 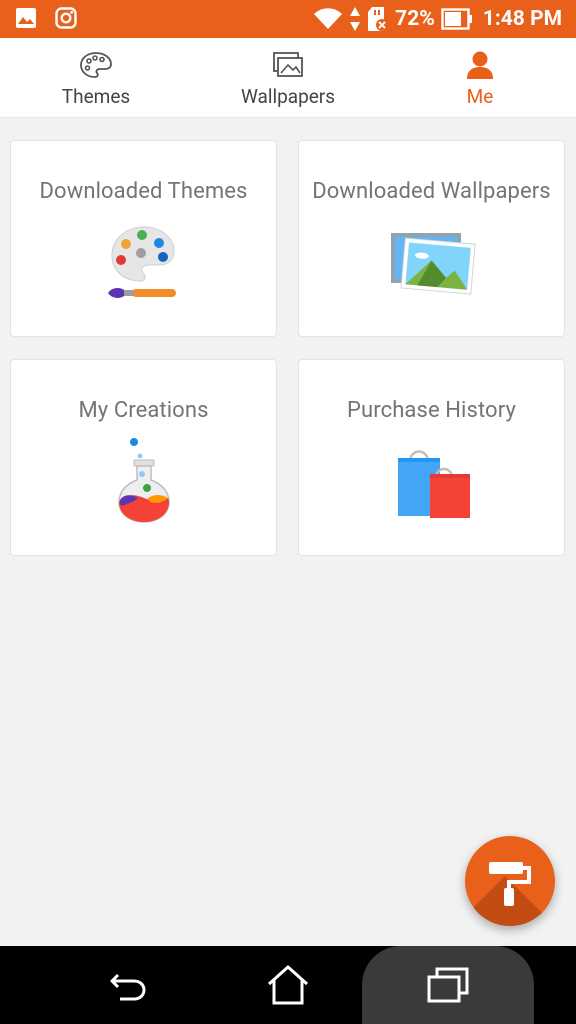 I want to click on person-icon, so click(x=480, y=65).